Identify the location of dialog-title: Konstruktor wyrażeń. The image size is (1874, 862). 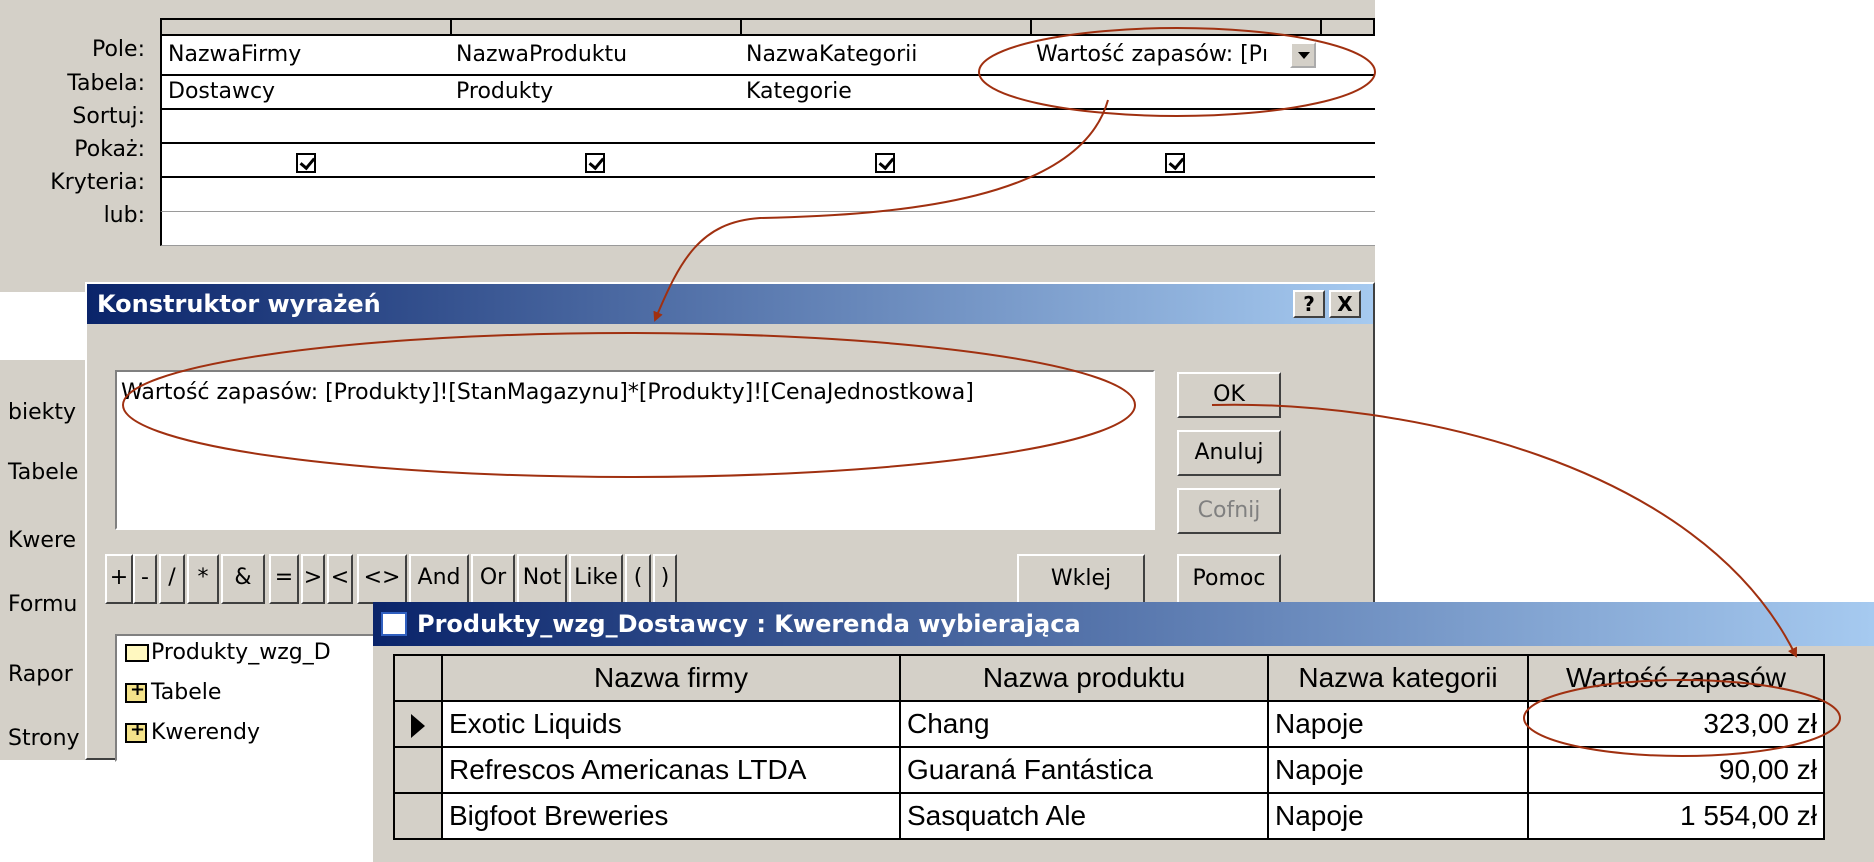
(239, 304).